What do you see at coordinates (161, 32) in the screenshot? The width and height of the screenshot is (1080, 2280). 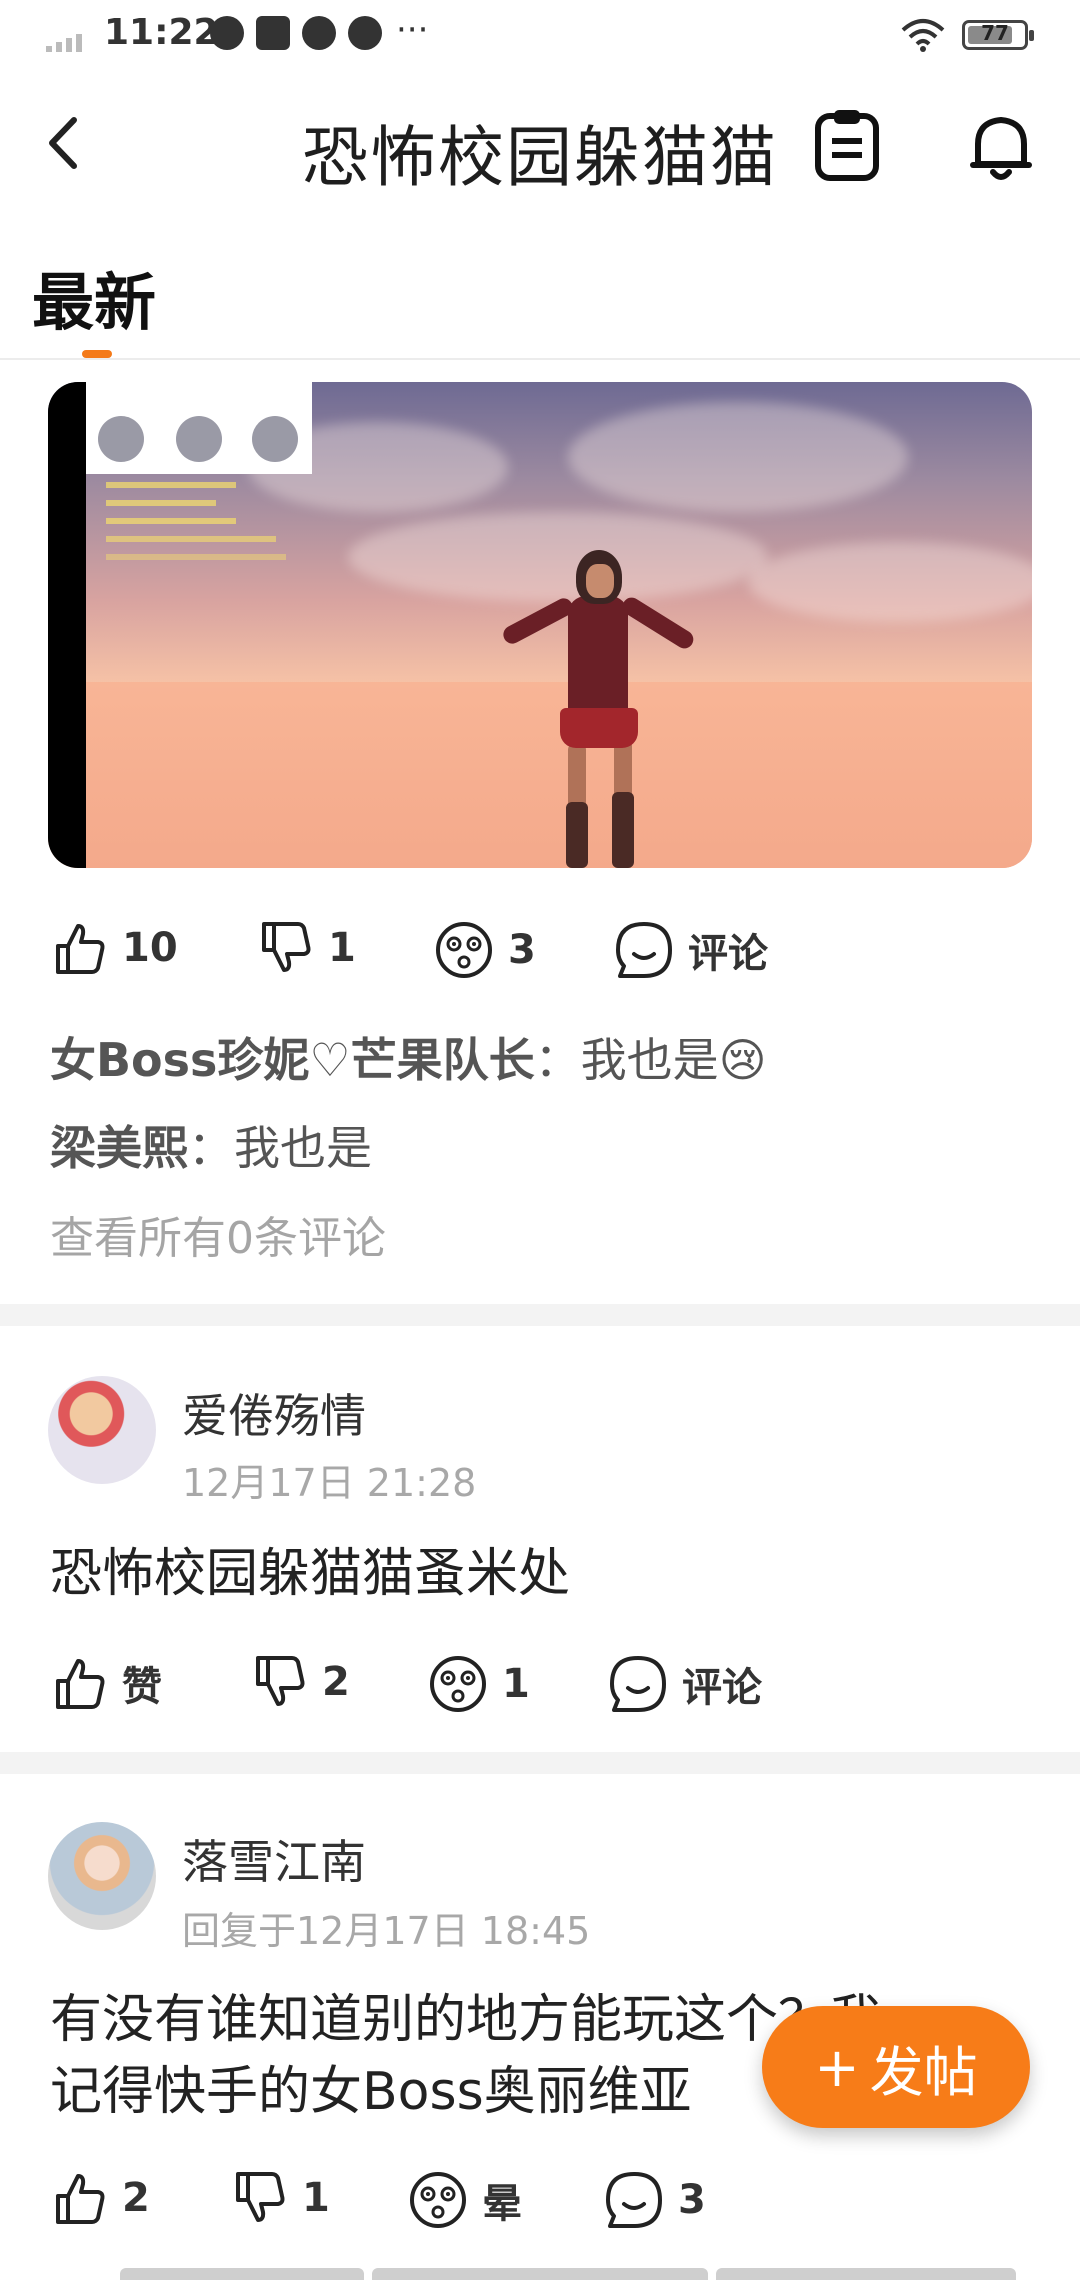 I see `status-time: 11:22` at bounding box center [161, 32].